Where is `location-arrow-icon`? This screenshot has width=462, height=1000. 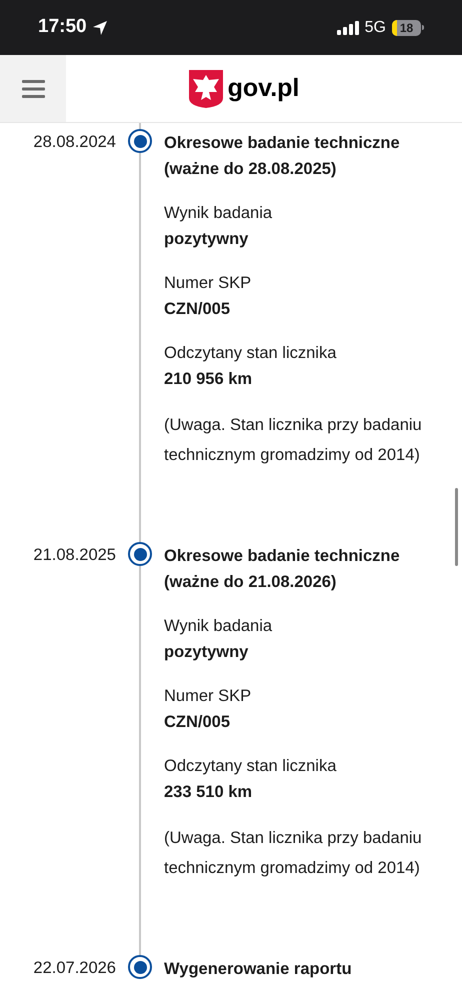 location-arrow-icon is located at coordinates (100, 28).